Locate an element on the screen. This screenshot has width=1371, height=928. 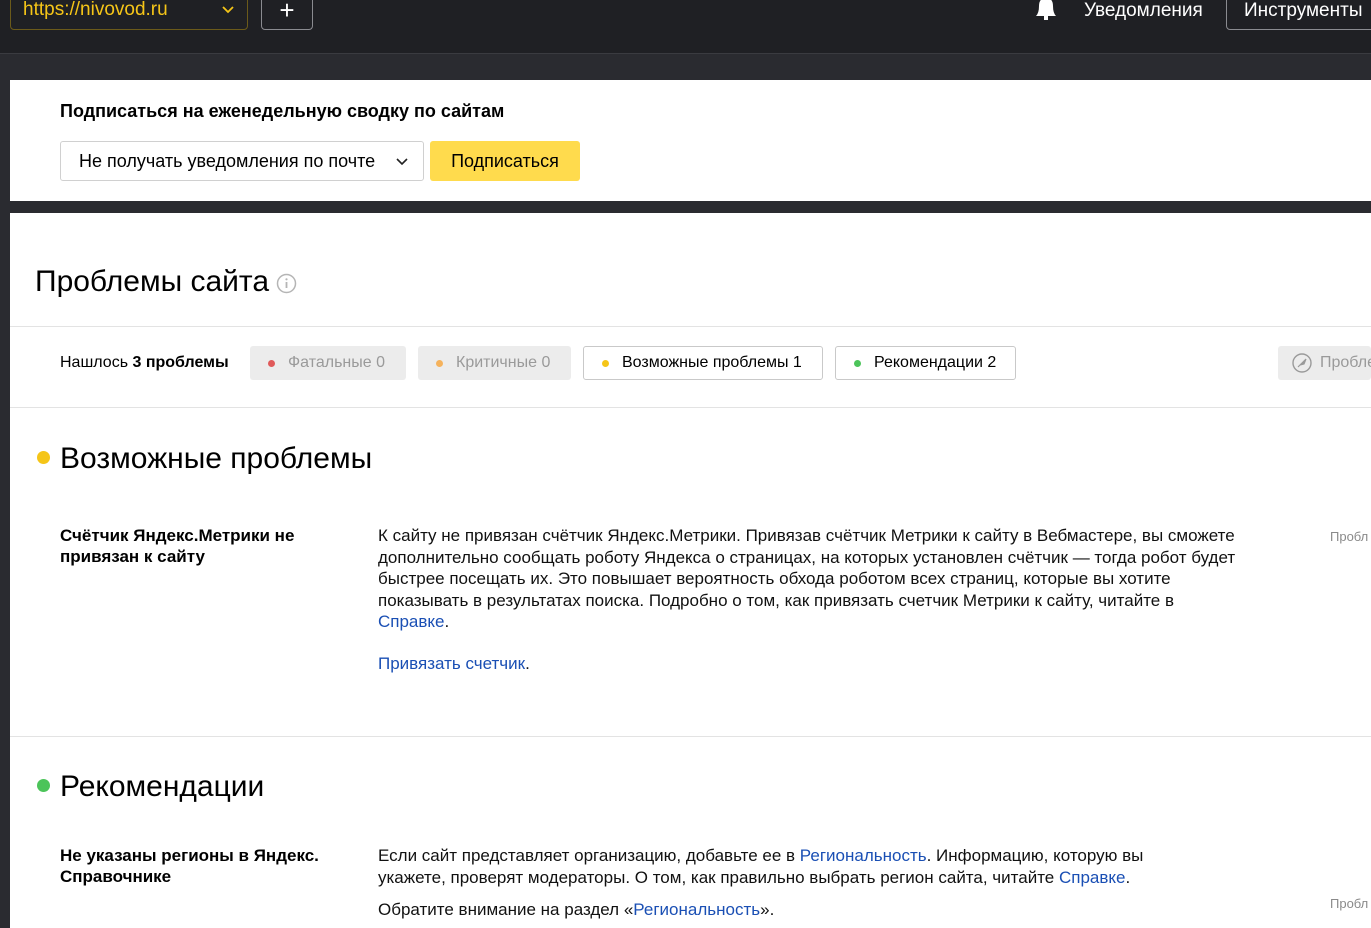
tools-button: Инструменты is located at coordinates (1298, 15).